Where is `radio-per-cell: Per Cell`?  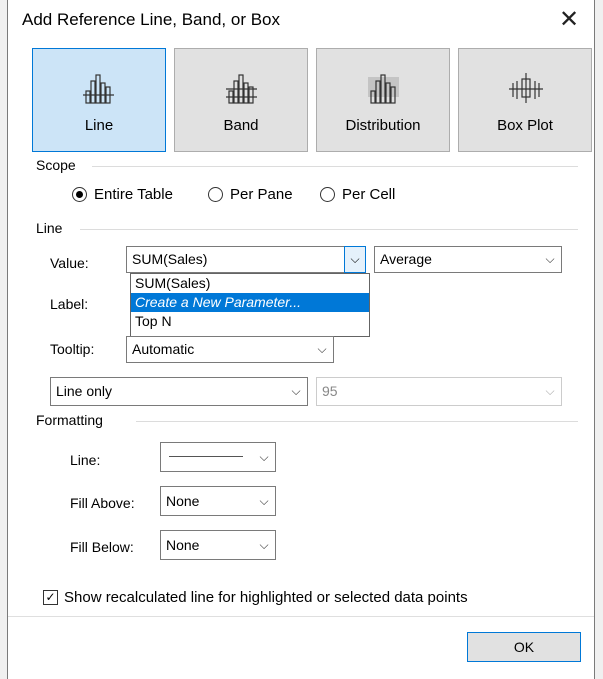 radio-per-cell: Per Cell is located at coordinates (357, 194).